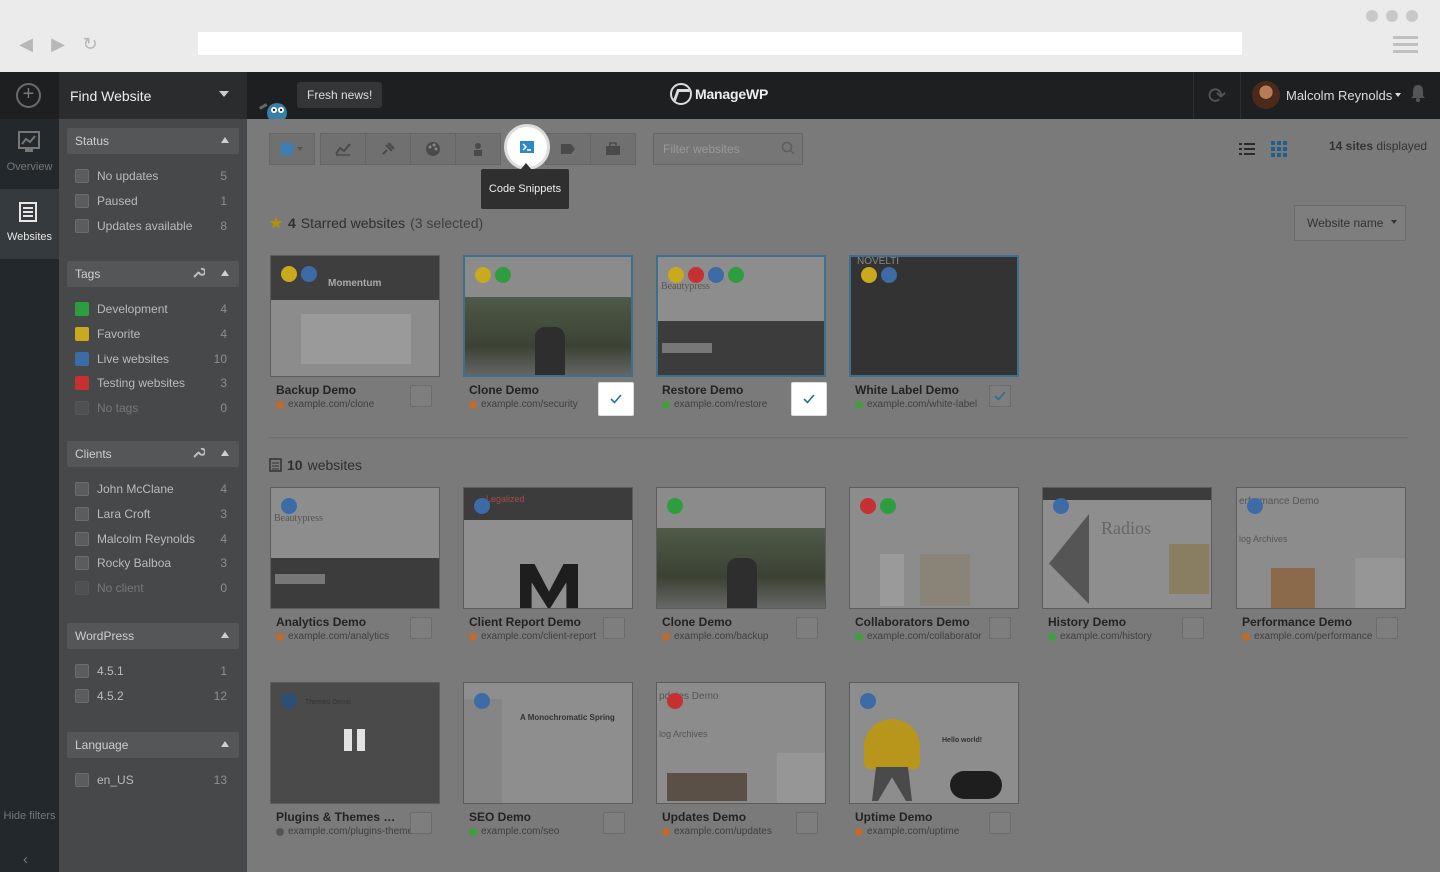 The width and height of the screenshot is (1440, 872). What do you see at coordinates (153, 489) in the screenshot?
I see `filter-row-client: John McClane 4` at bounding box center [153, 489].